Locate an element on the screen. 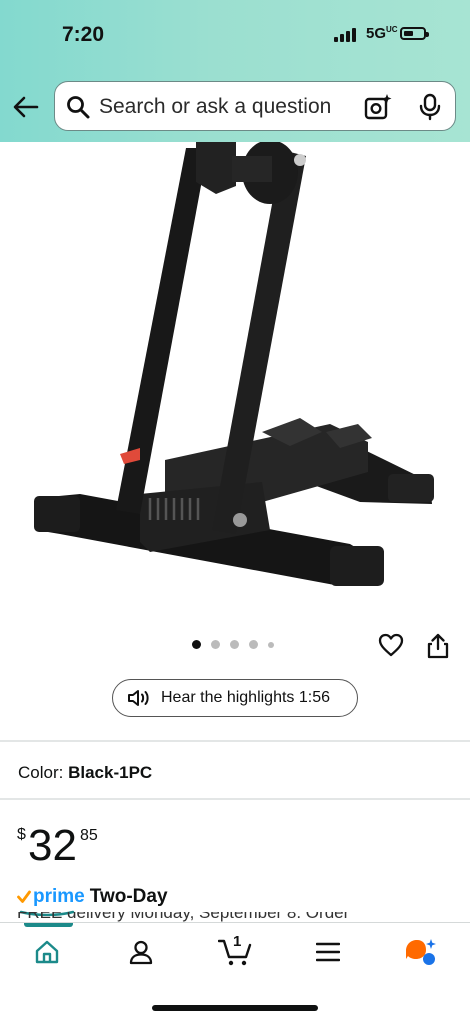  delivery-text: FREE delivery Monday, September 8. Order is located at coordinates (183, 917).